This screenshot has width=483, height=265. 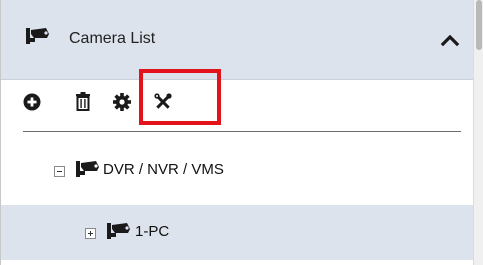 What do you see at coordinates (478, 132) in the screenshot?
I see `scrollbar` at bounding box center [478, 132].